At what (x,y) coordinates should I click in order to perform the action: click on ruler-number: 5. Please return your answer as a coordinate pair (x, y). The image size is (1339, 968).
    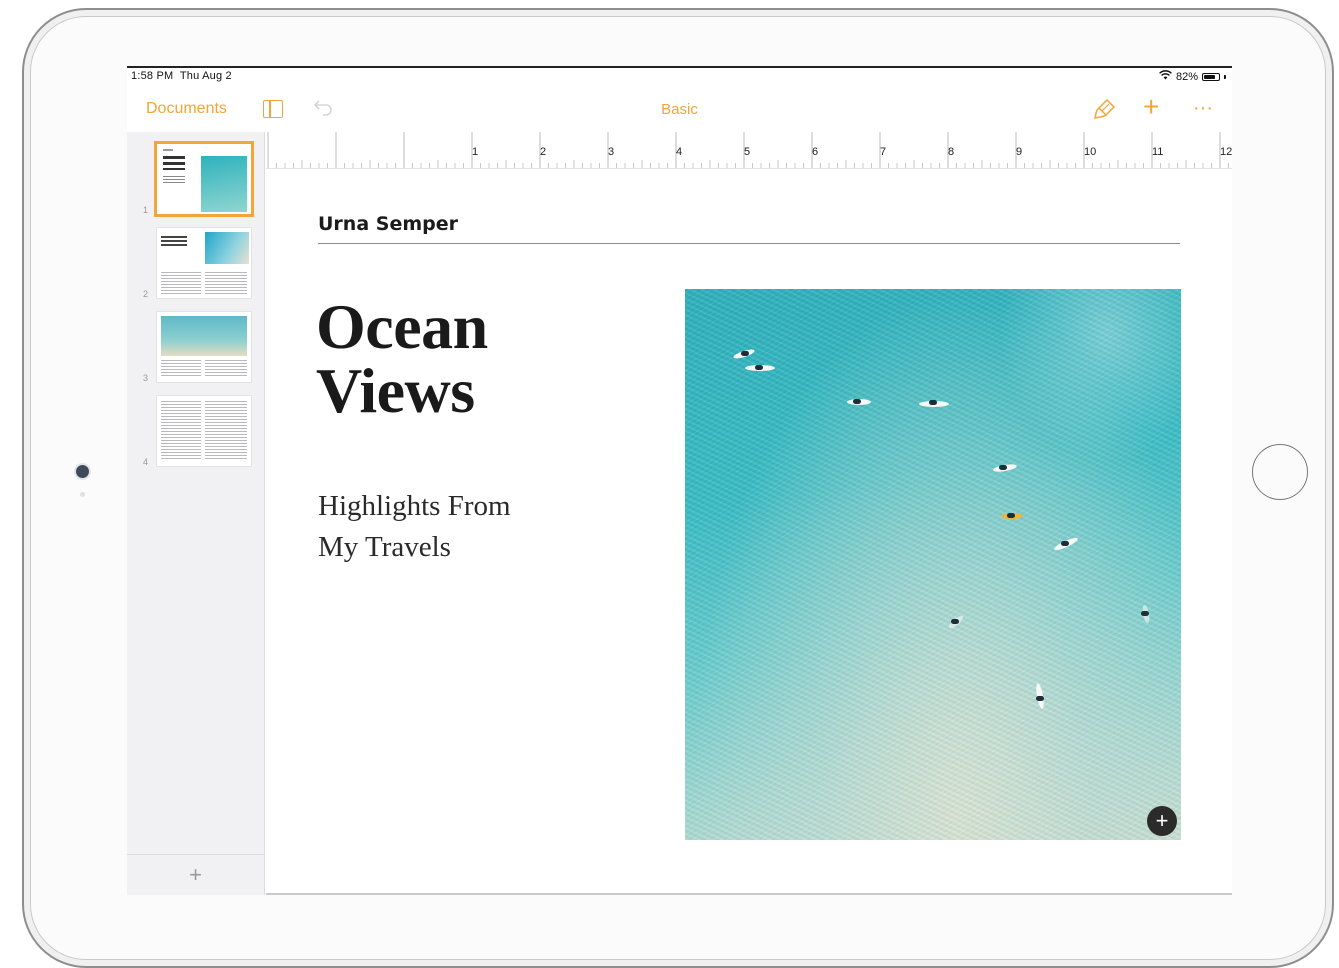
    Looking at the image, I should click on (747, 152).